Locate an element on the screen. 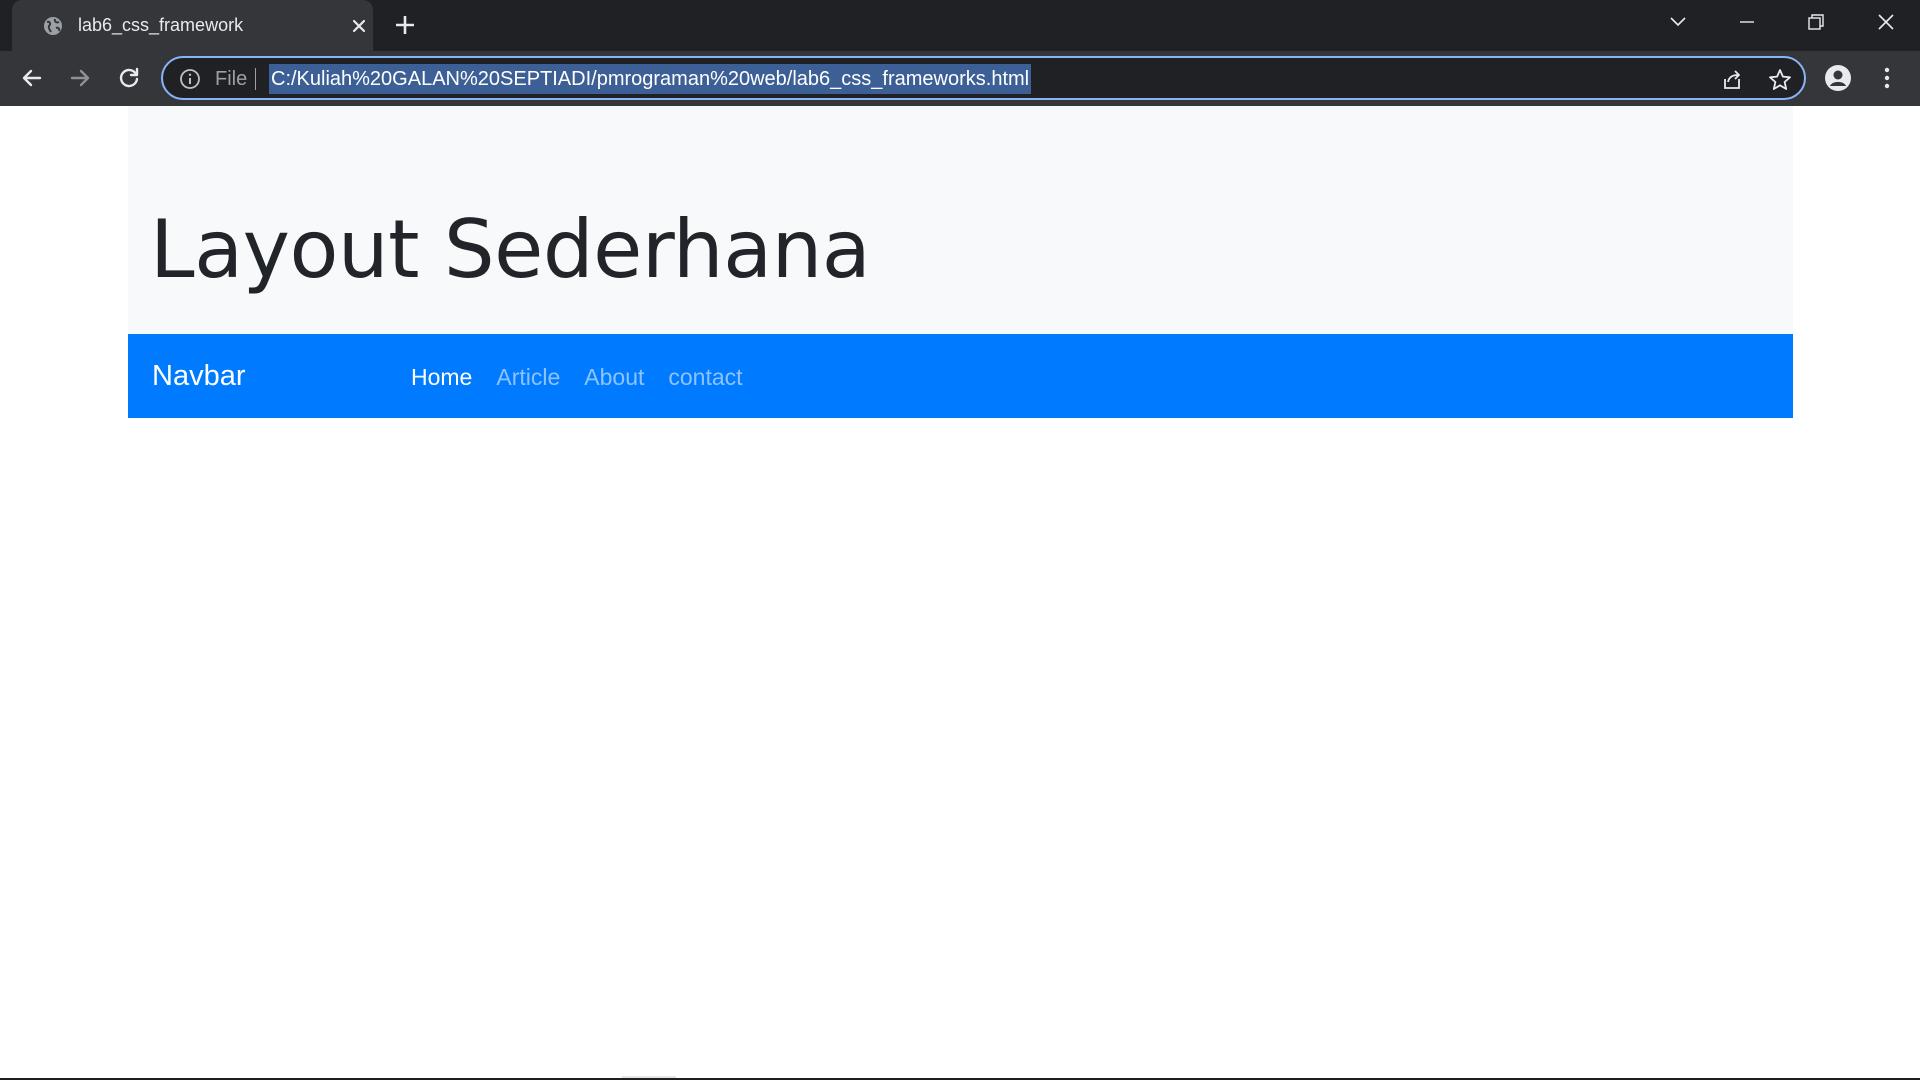  nav-item-article: Article is located at coordinates (528, 377).